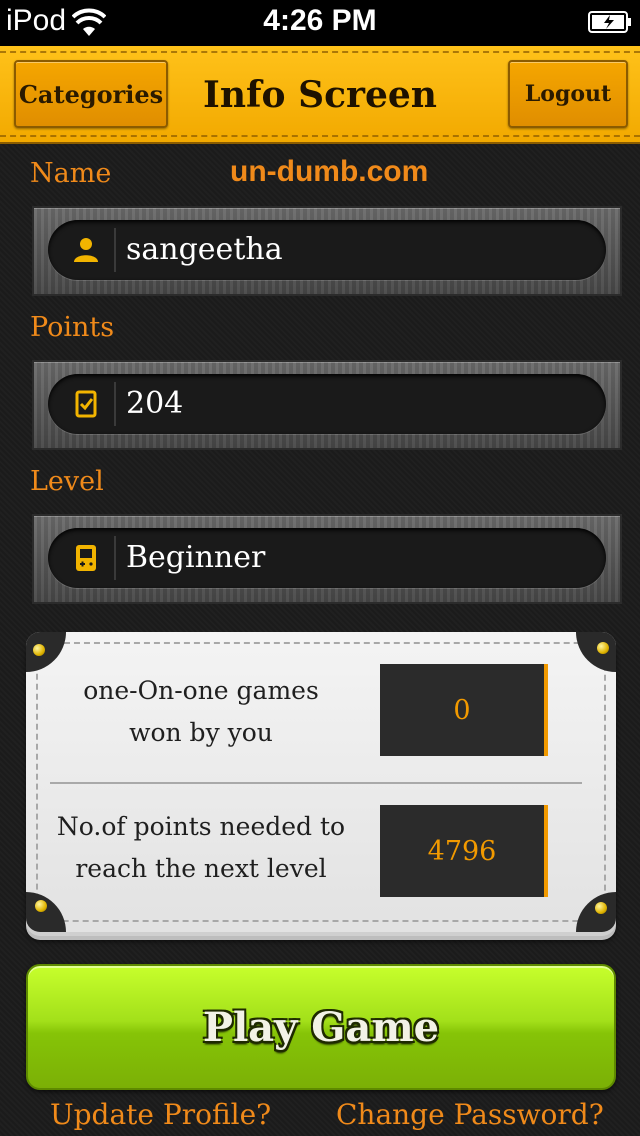 This screenshot has height=1136, width=640. I want to click on name-field: sangeetha, so click(327, 250).